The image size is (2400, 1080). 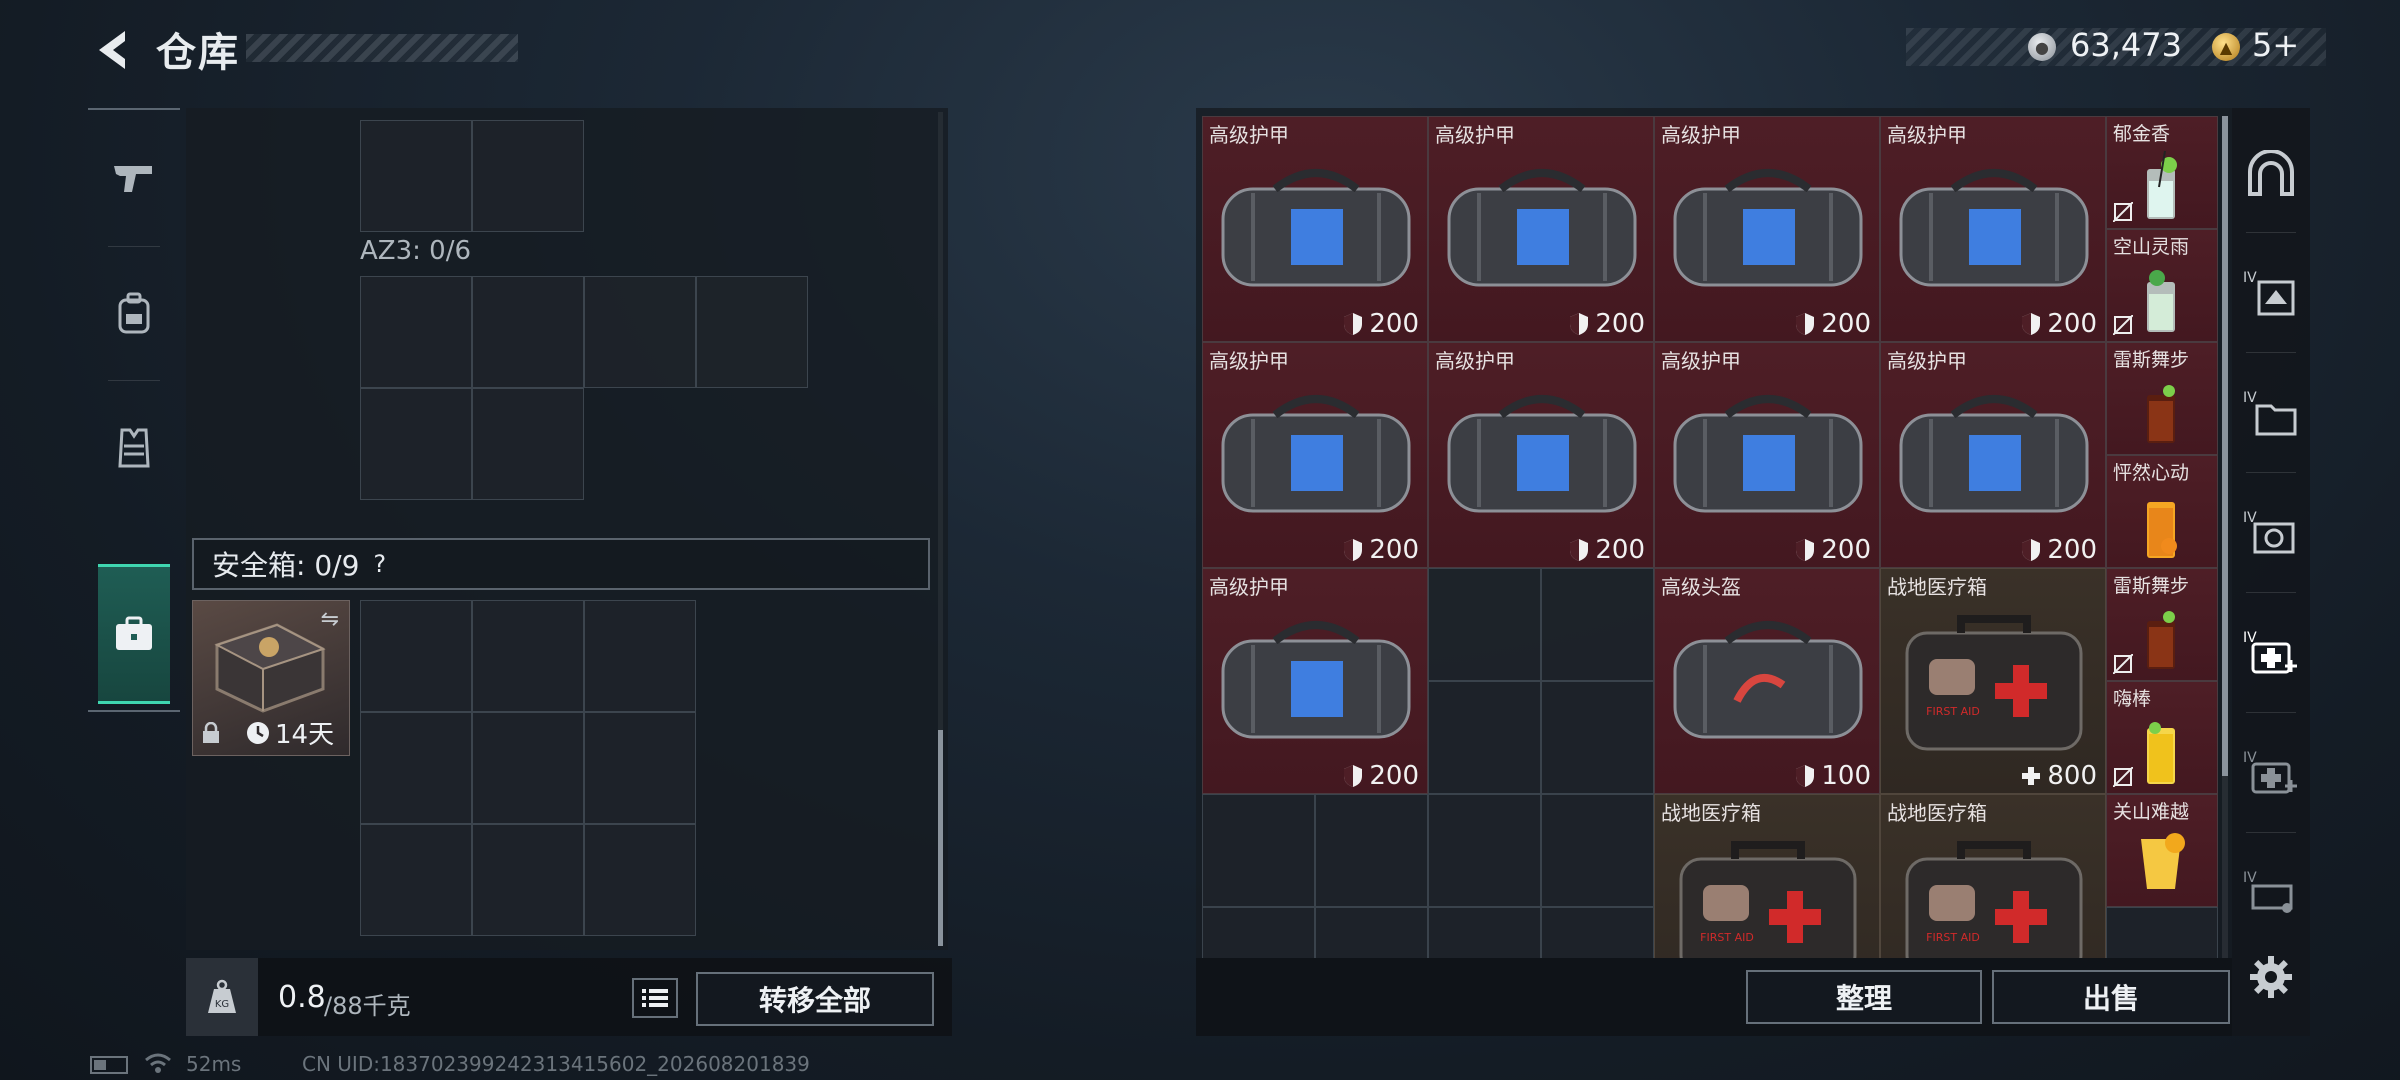 I want to click on tab-helmets: IV, so click(x=2271, y=293).